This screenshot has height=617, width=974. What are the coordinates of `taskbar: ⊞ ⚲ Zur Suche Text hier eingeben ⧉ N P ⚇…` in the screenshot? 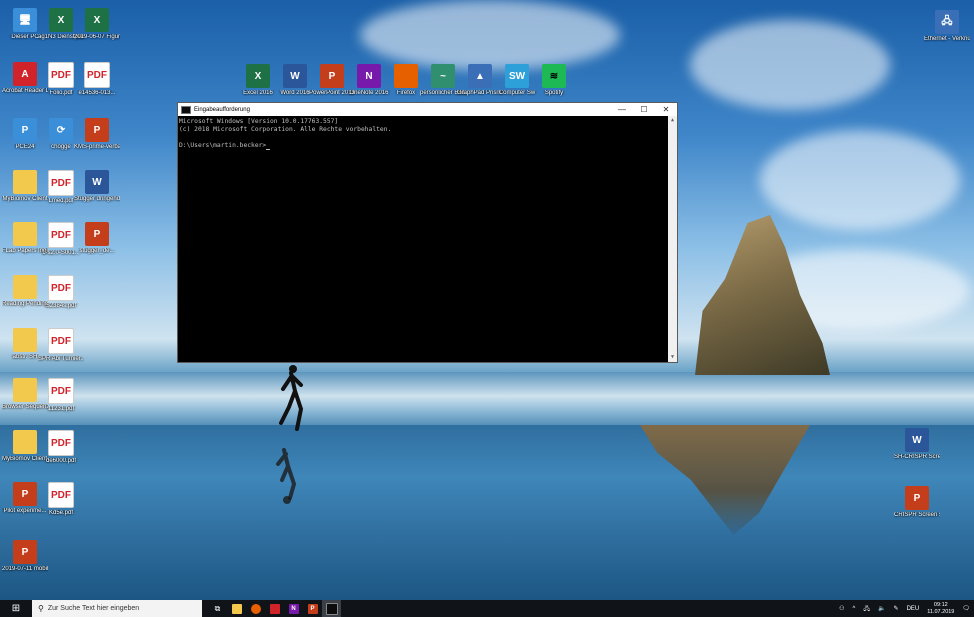 It's located at (487, 608).